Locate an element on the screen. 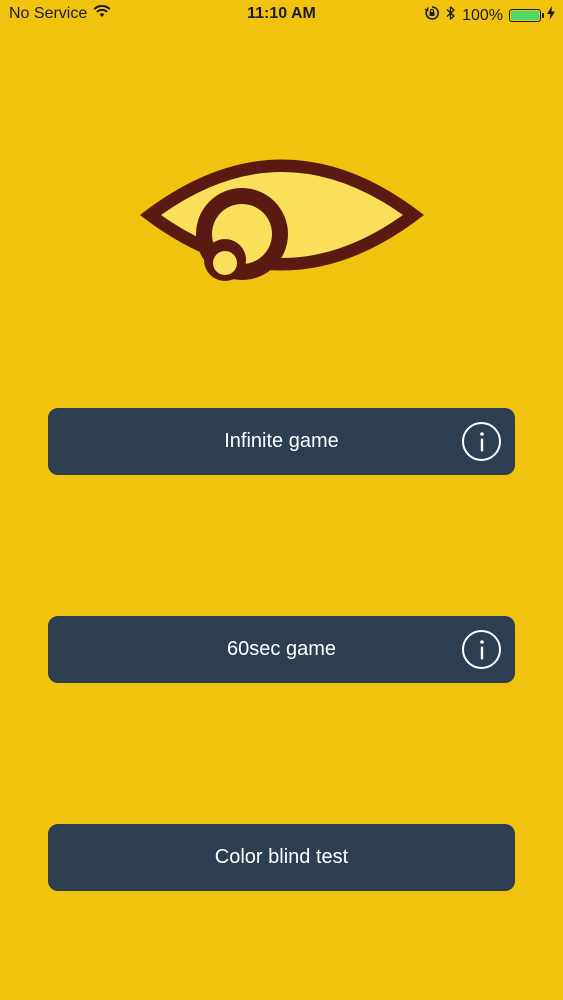  status-bar-right: 100% is located at coordinates (489, 15).